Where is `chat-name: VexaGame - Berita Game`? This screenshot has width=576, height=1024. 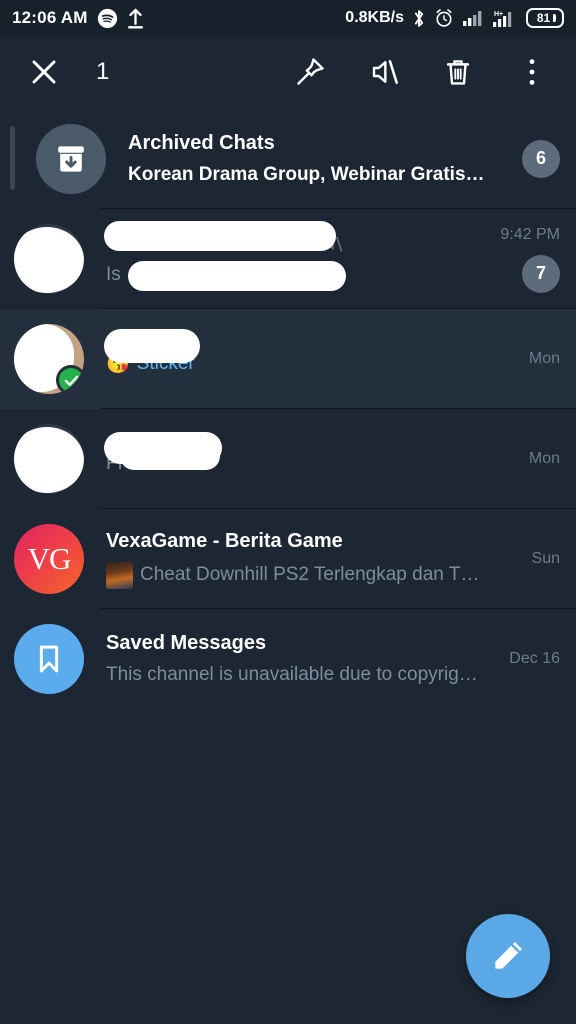
chat-name: VexaGame - Berita Game is located at coordinates (224, 540).